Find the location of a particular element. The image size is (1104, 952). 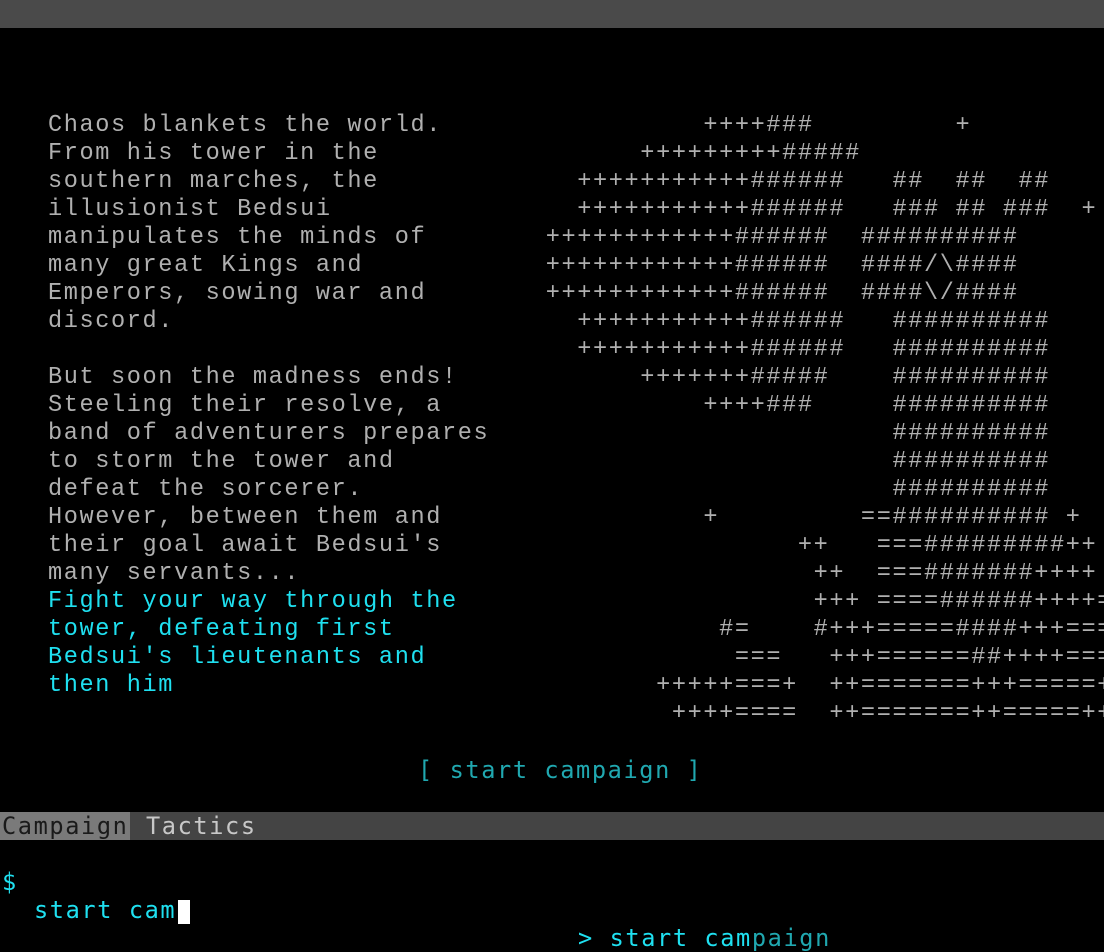

window-title-bar is located at coordinates (552, 14).